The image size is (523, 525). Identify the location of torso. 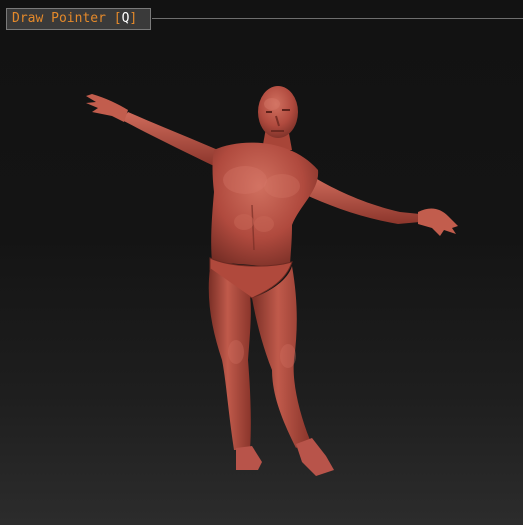
(265, 205).